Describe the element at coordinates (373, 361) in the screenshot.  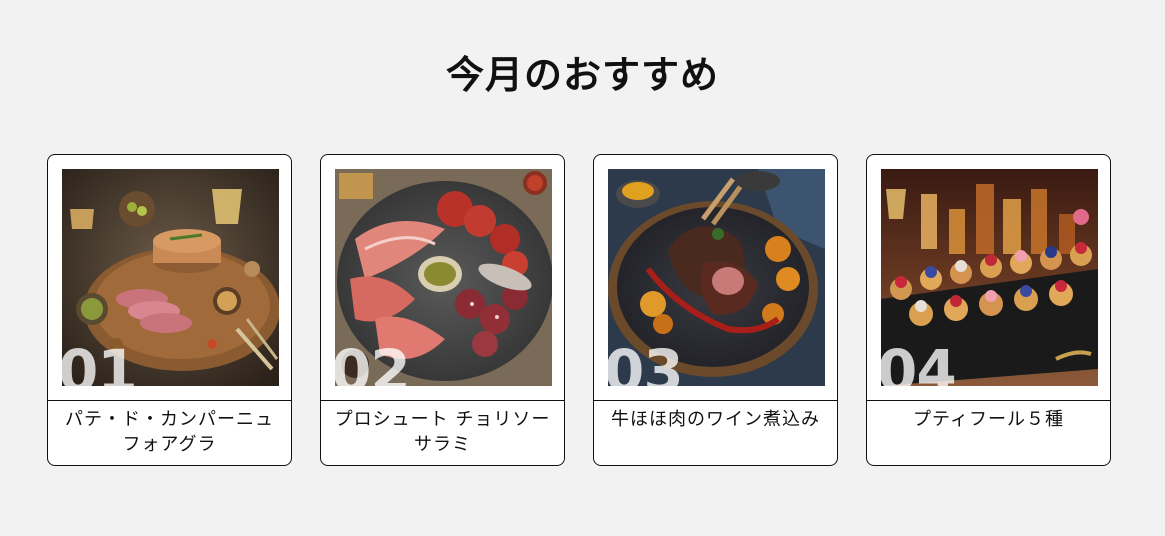
I see `card-number: 02` at that location.